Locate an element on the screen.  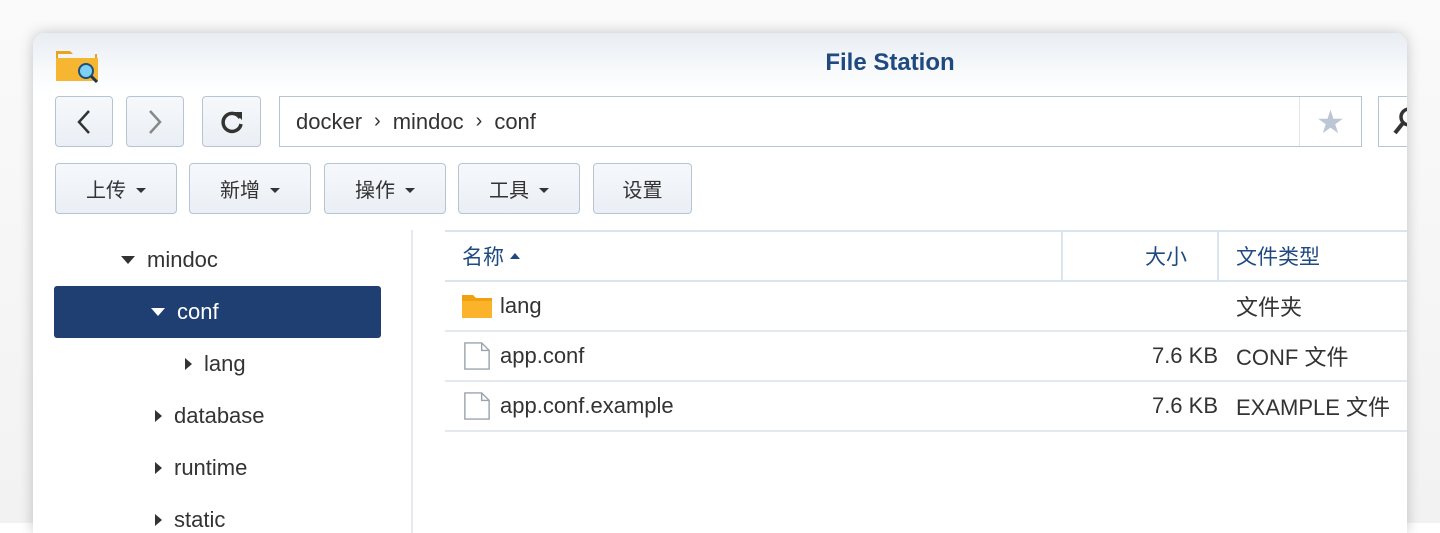
tree-node-label: runtime is located at coordinates (211, 467).